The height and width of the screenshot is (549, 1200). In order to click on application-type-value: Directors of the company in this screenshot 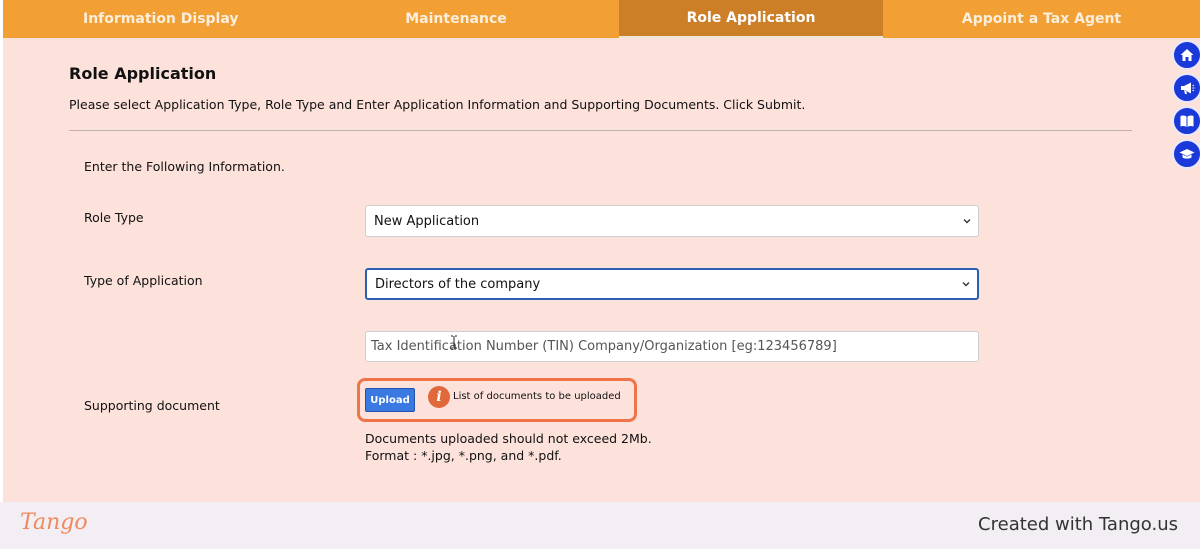, I will do `click(458, 284)`.